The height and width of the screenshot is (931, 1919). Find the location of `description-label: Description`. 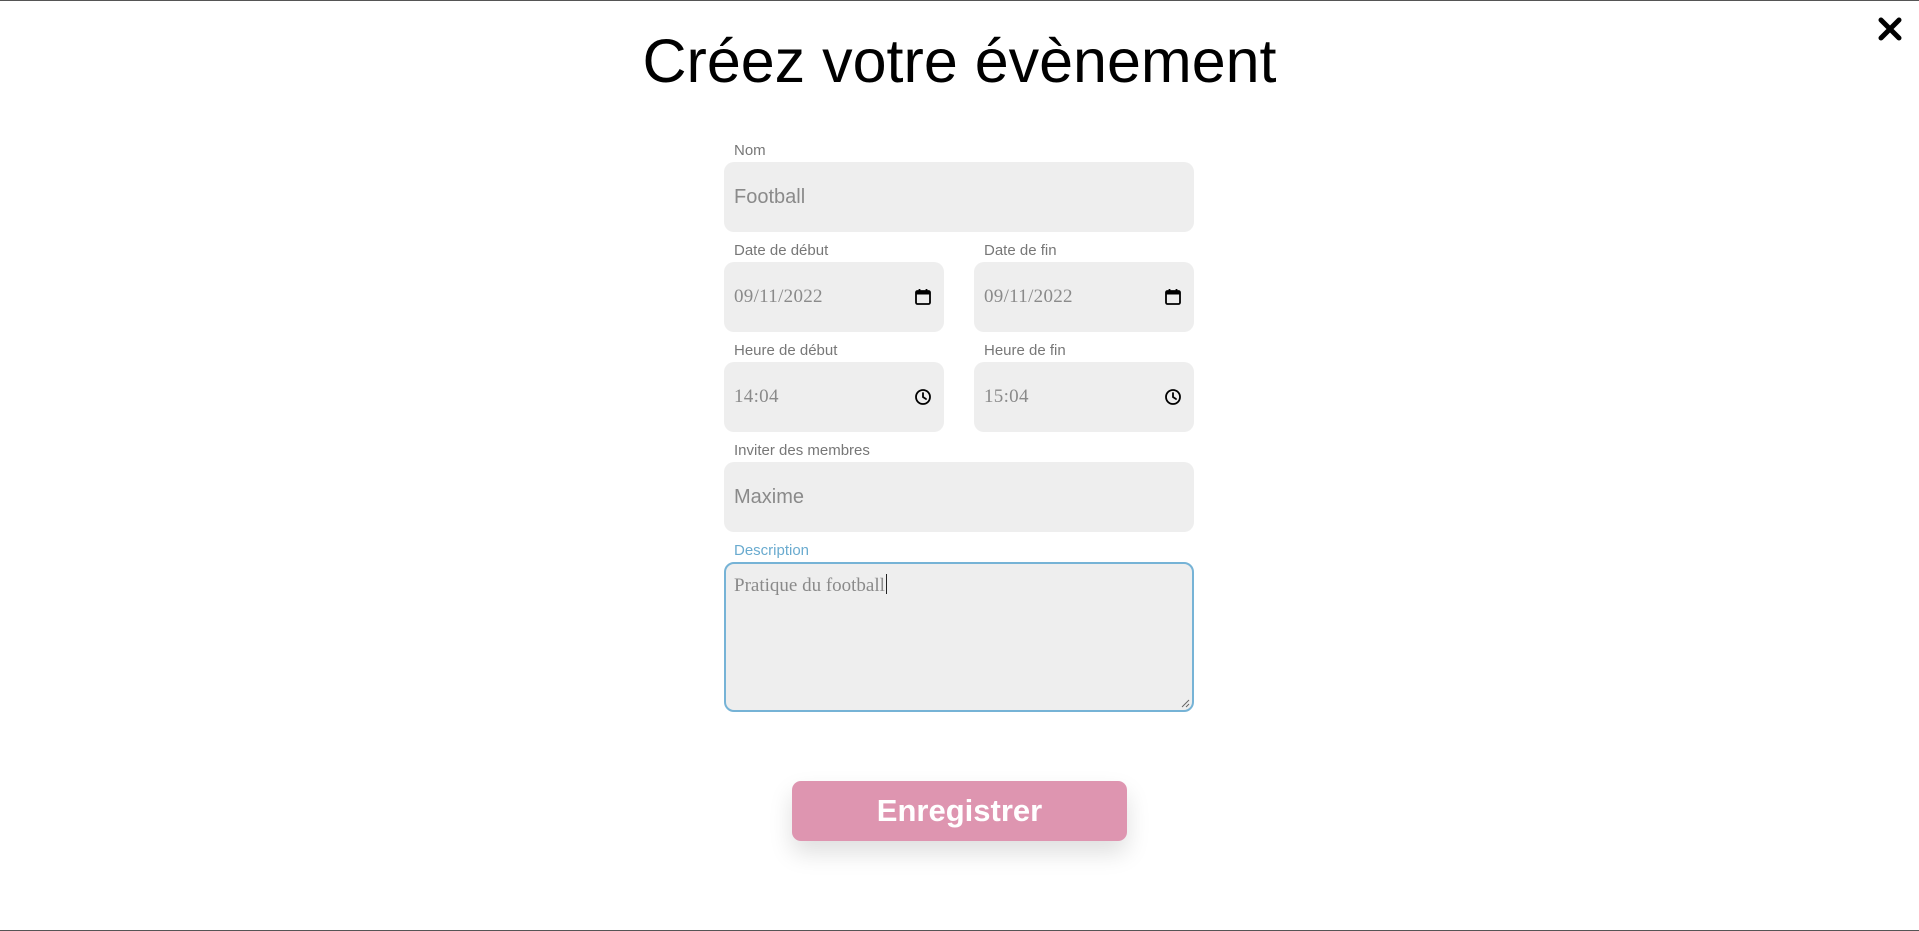

description-label: Description is located at coordinates (772, 550).